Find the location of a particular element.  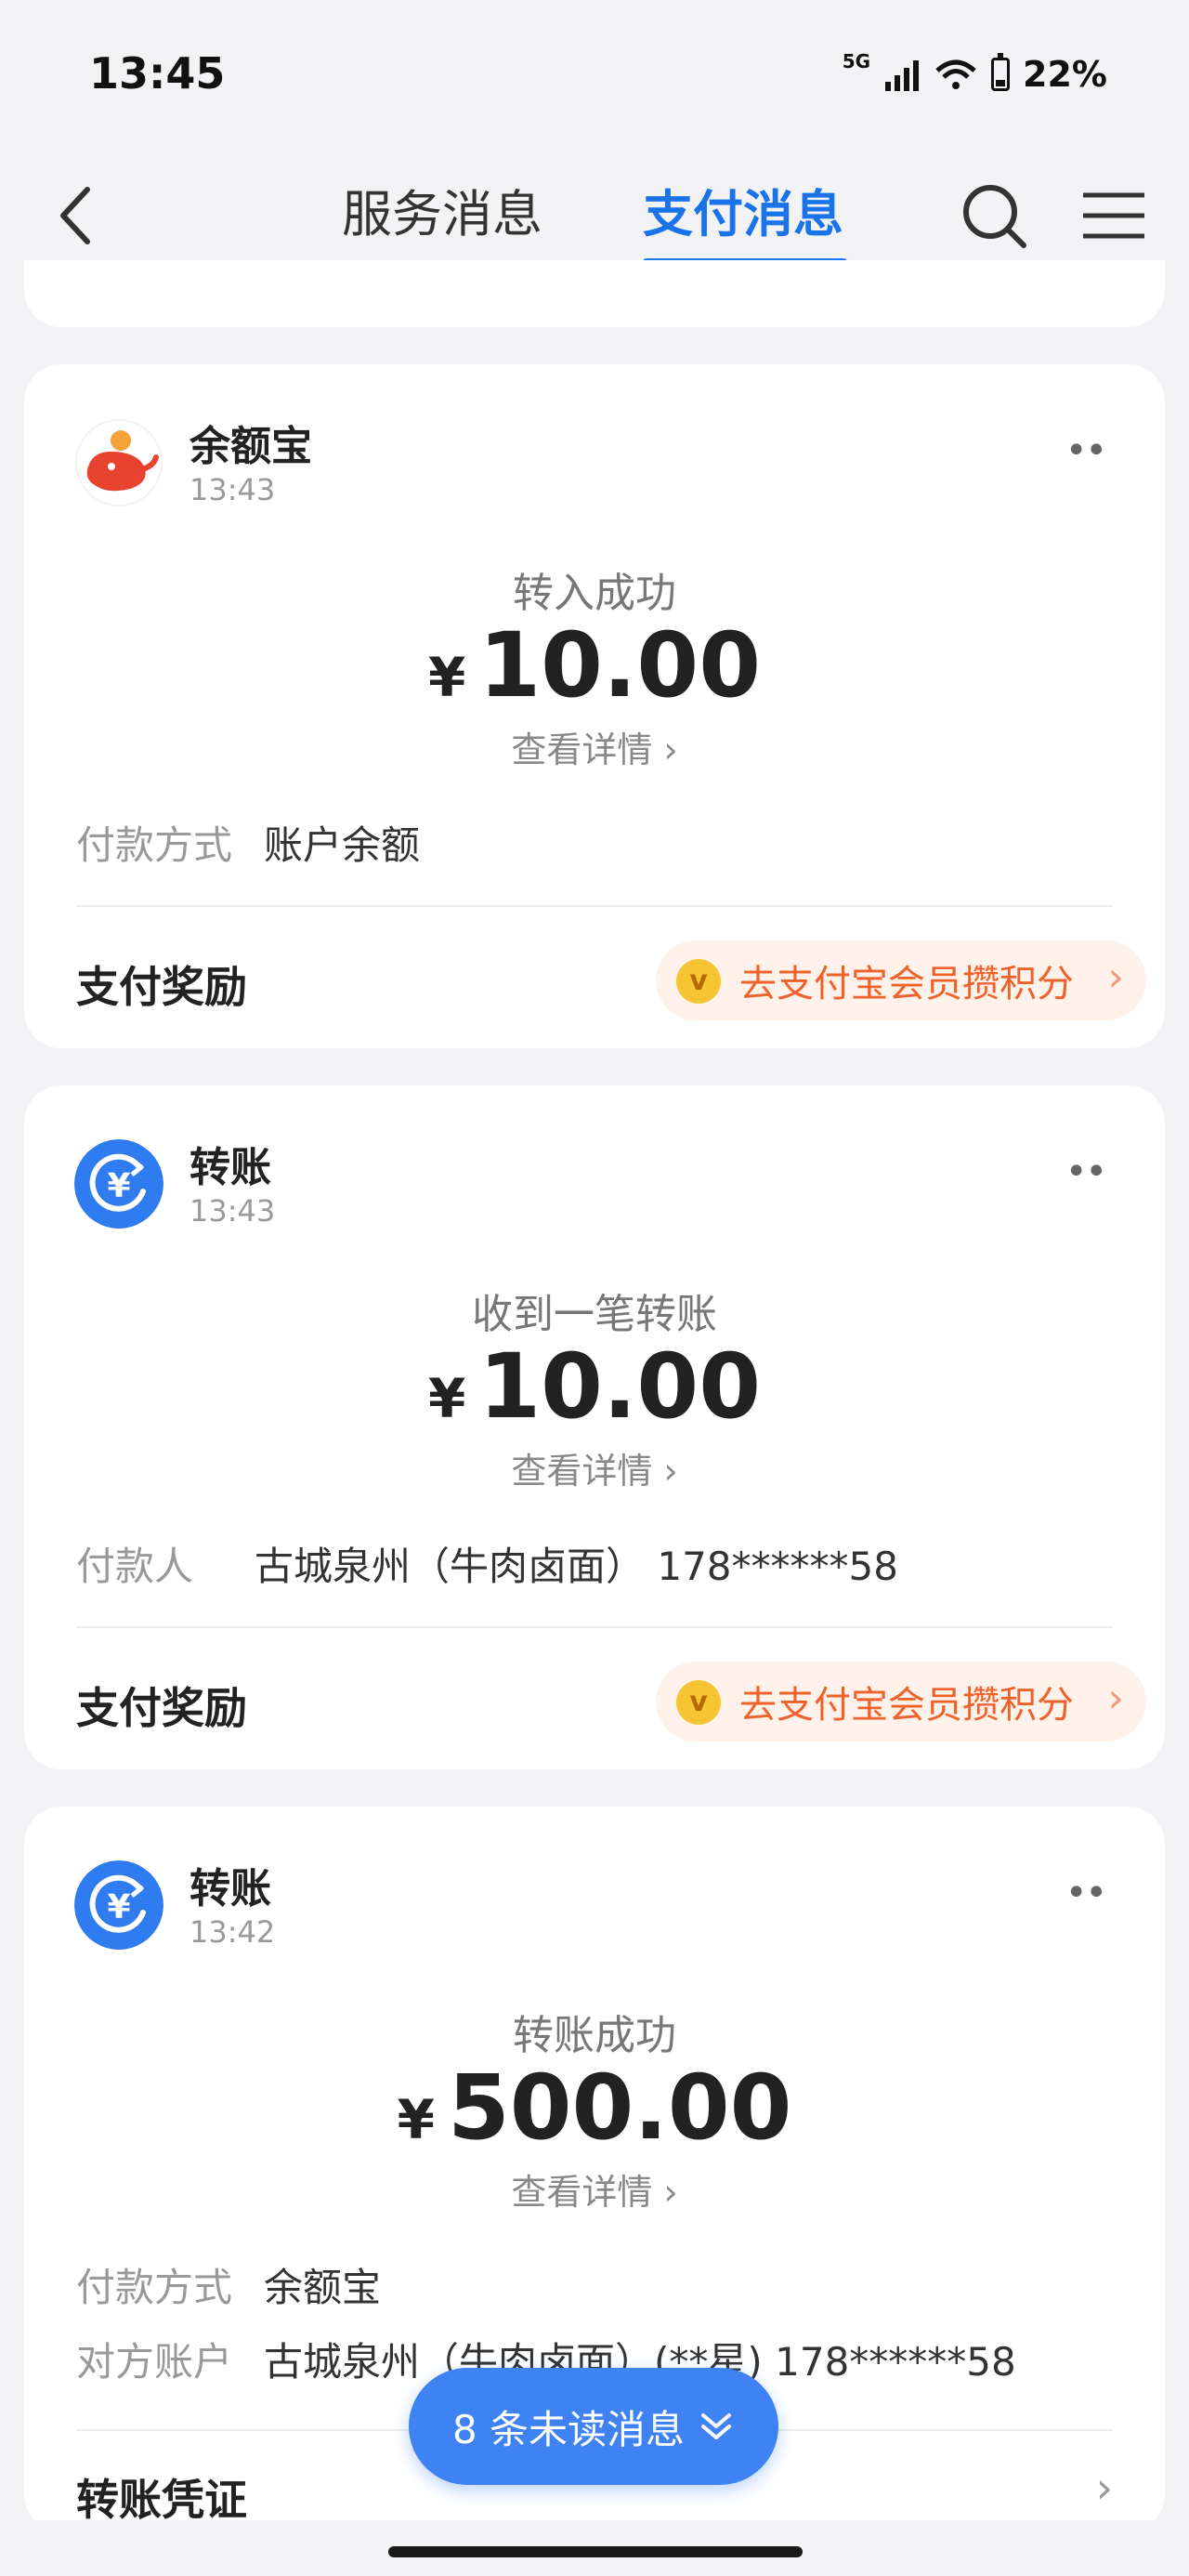

nav-bar: 服务消息 支付消息 is located at coordinates (594, 209).